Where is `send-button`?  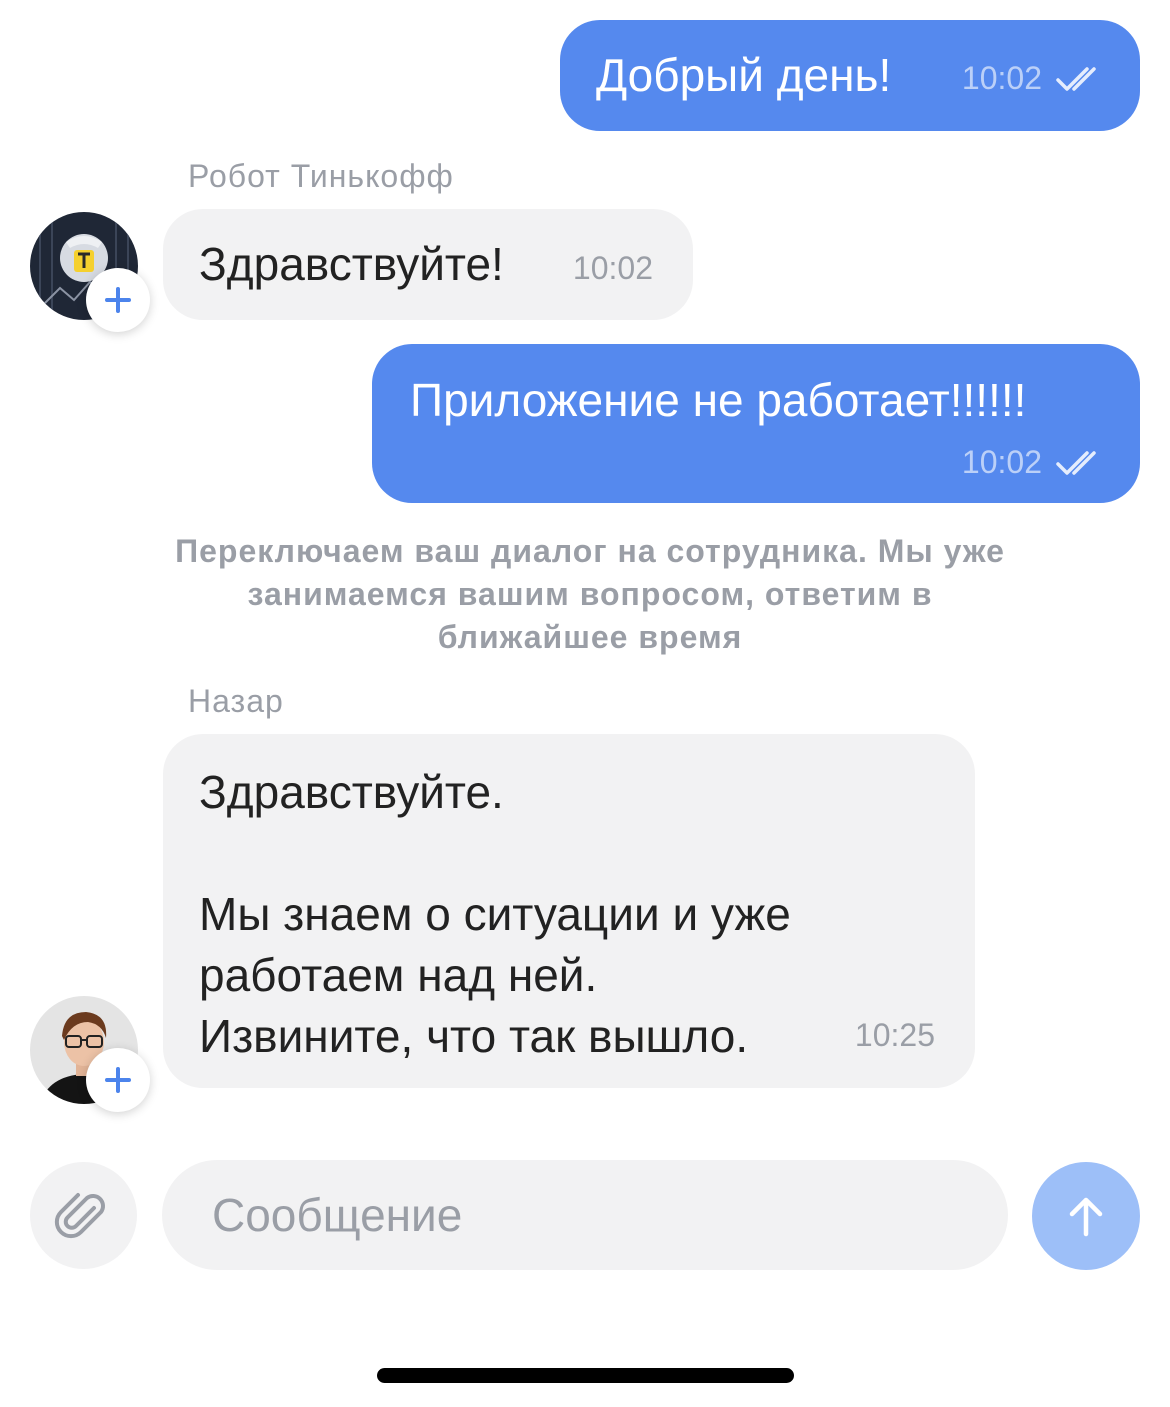
send-button is located at coordinates (1086, 1216).